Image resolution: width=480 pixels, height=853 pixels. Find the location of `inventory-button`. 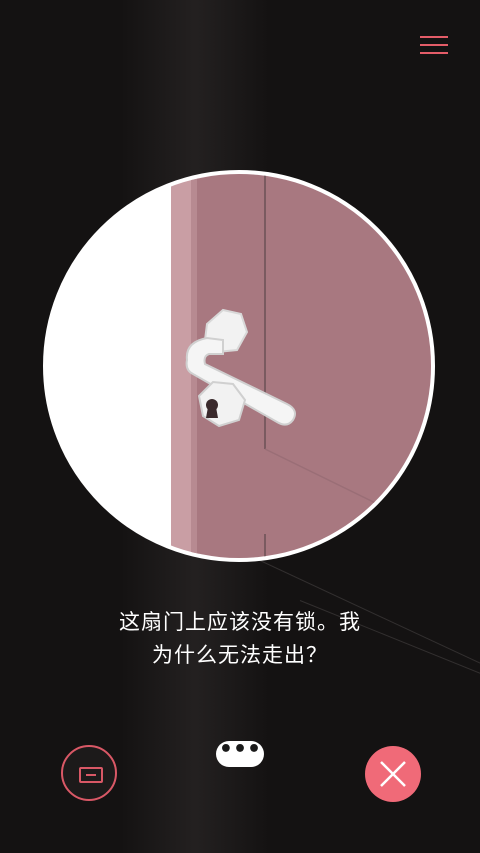

inventory-button is located at coordinates (89, 773).